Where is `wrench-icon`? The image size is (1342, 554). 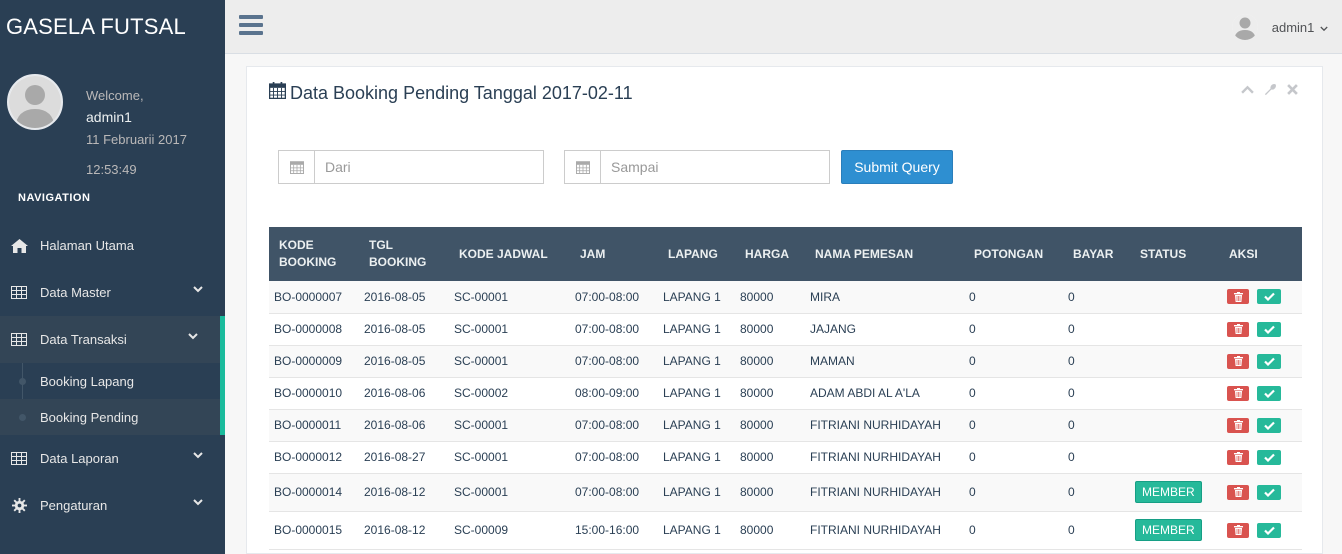 wrench-icon is located at coordinates (1270, 89).